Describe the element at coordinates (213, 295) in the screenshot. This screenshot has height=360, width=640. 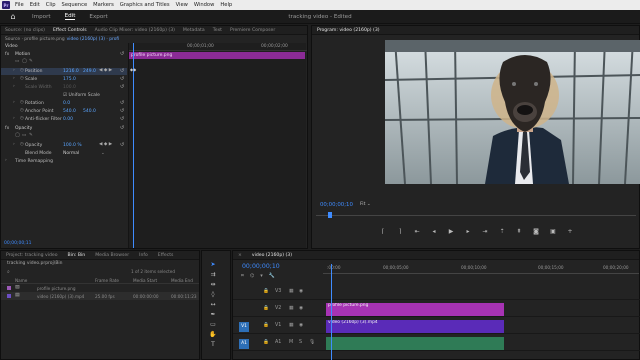
I see `razor-tool-icon: ◊` at that location.